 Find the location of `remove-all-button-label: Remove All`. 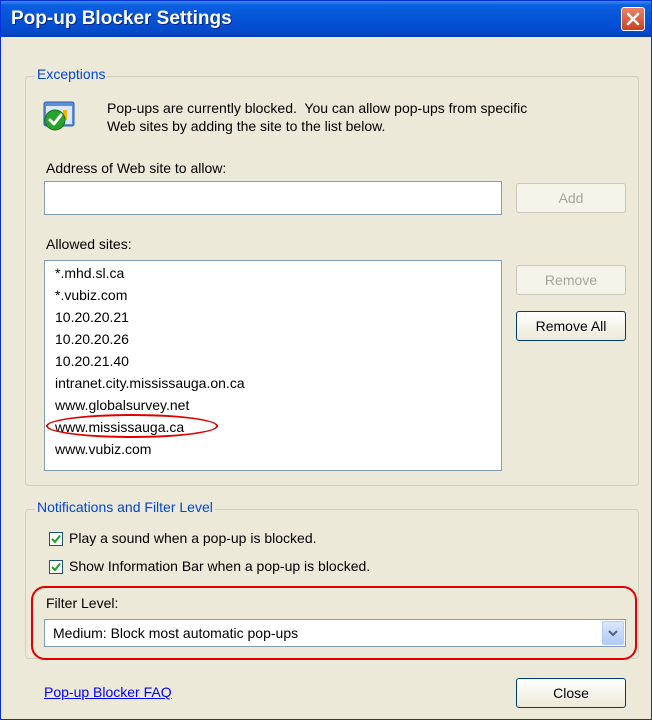

remove-all-button-label: Remove All is located at coordinates (571, 326).